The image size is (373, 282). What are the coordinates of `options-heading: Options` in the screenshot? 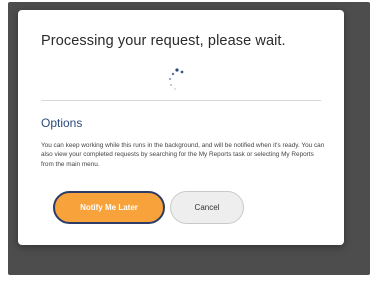 It's located at (62, 123).